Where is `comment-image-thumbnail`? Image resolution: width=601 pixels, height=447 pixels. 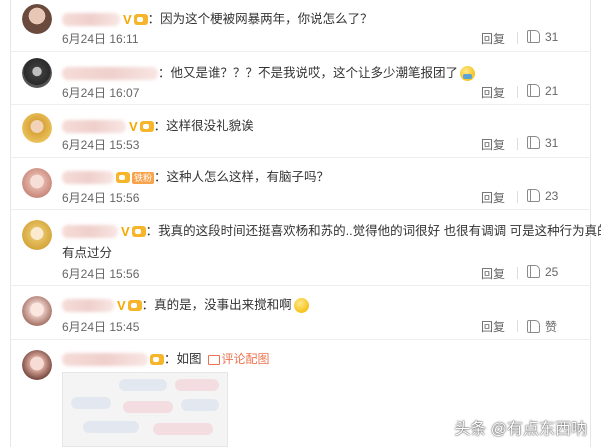 comment-image-thumbnail is located at coordinates (145, 409).